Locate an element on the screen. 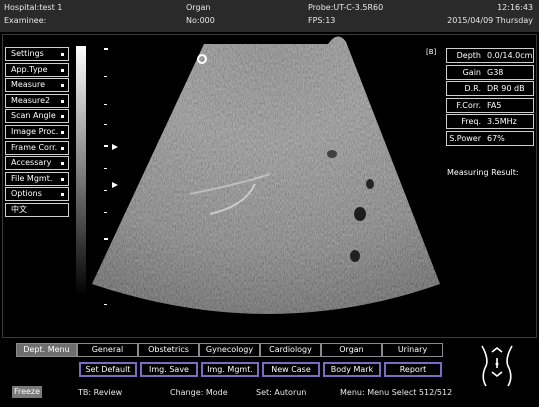  side-menu-item-options: Options is located at coordinates (37, 194).